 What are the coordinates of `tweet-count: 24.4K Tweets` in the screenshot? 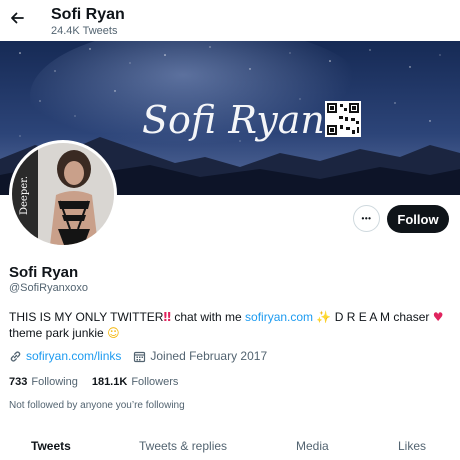 It's located at (84, 31).